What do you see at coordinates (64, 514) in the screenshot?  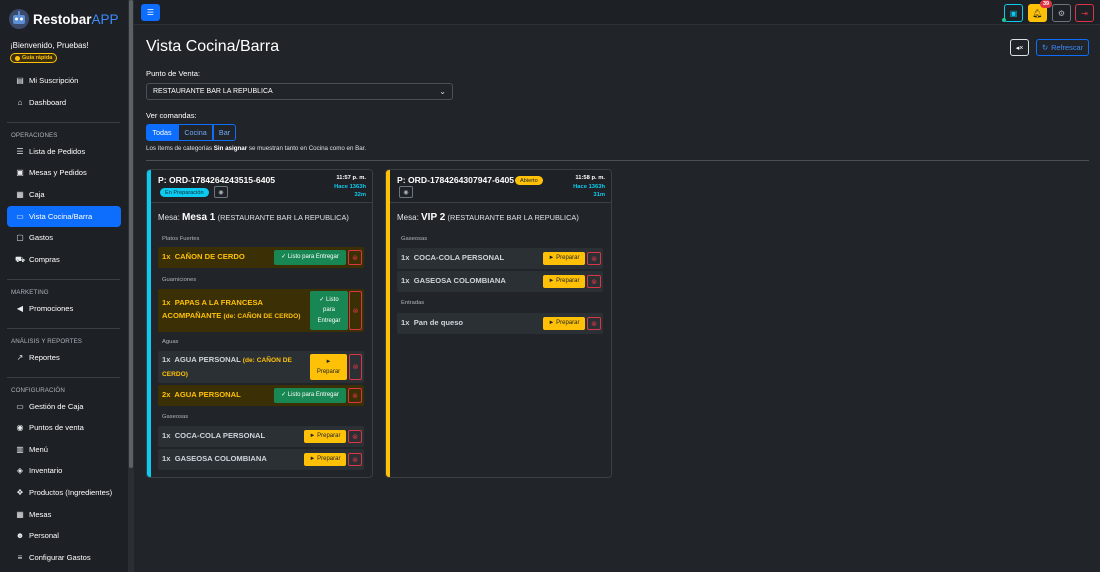 I see `sidebar-item-tables: ▦ Mesas` at bounding box center [64, 514].